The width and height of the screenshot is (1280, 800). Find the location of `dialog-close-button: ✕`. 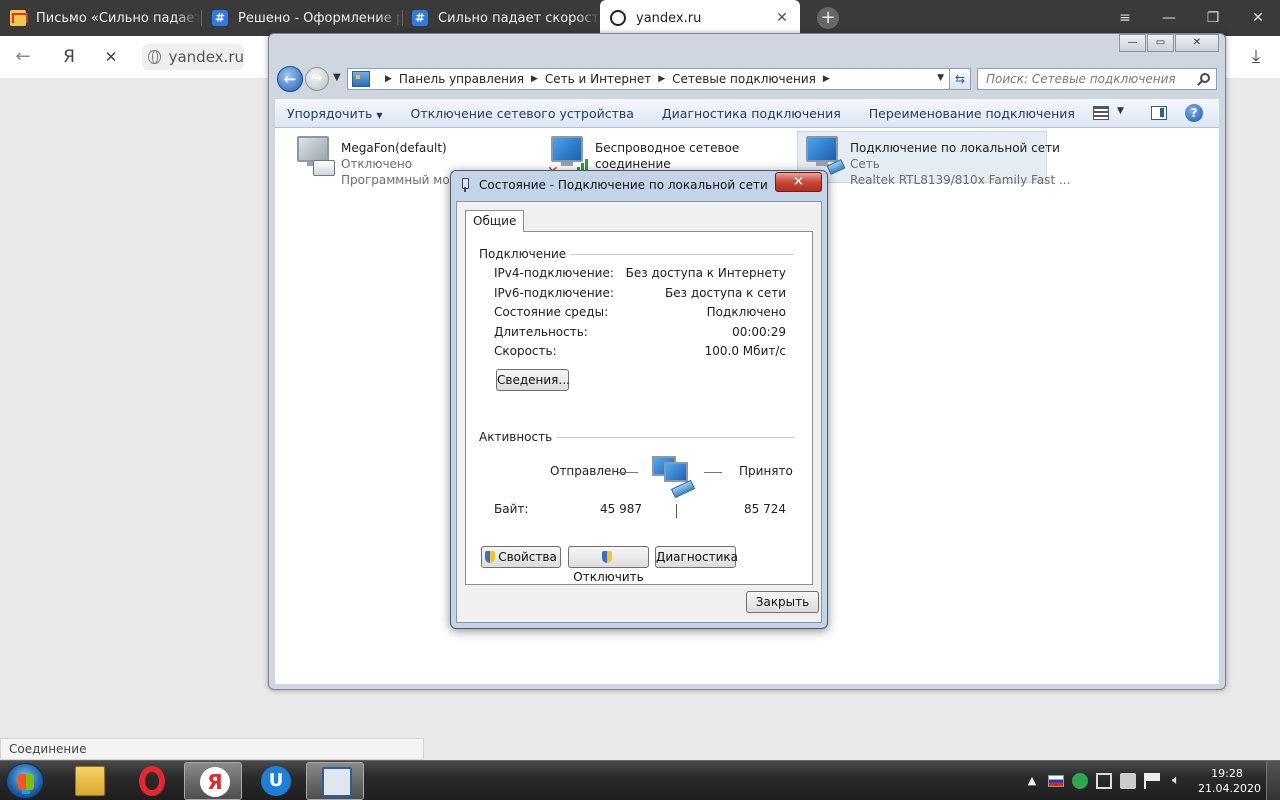

dialog-close-button: ✕ is located at coordinates (798, 182).